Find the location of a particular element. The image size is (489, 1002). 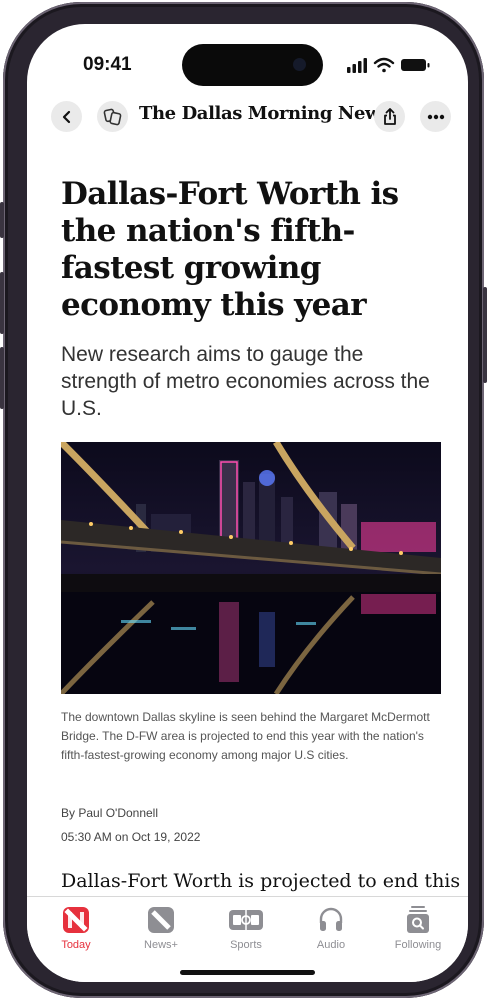

article-nav-bar: The Dallas Morning News is located at coordinates (247, 118).